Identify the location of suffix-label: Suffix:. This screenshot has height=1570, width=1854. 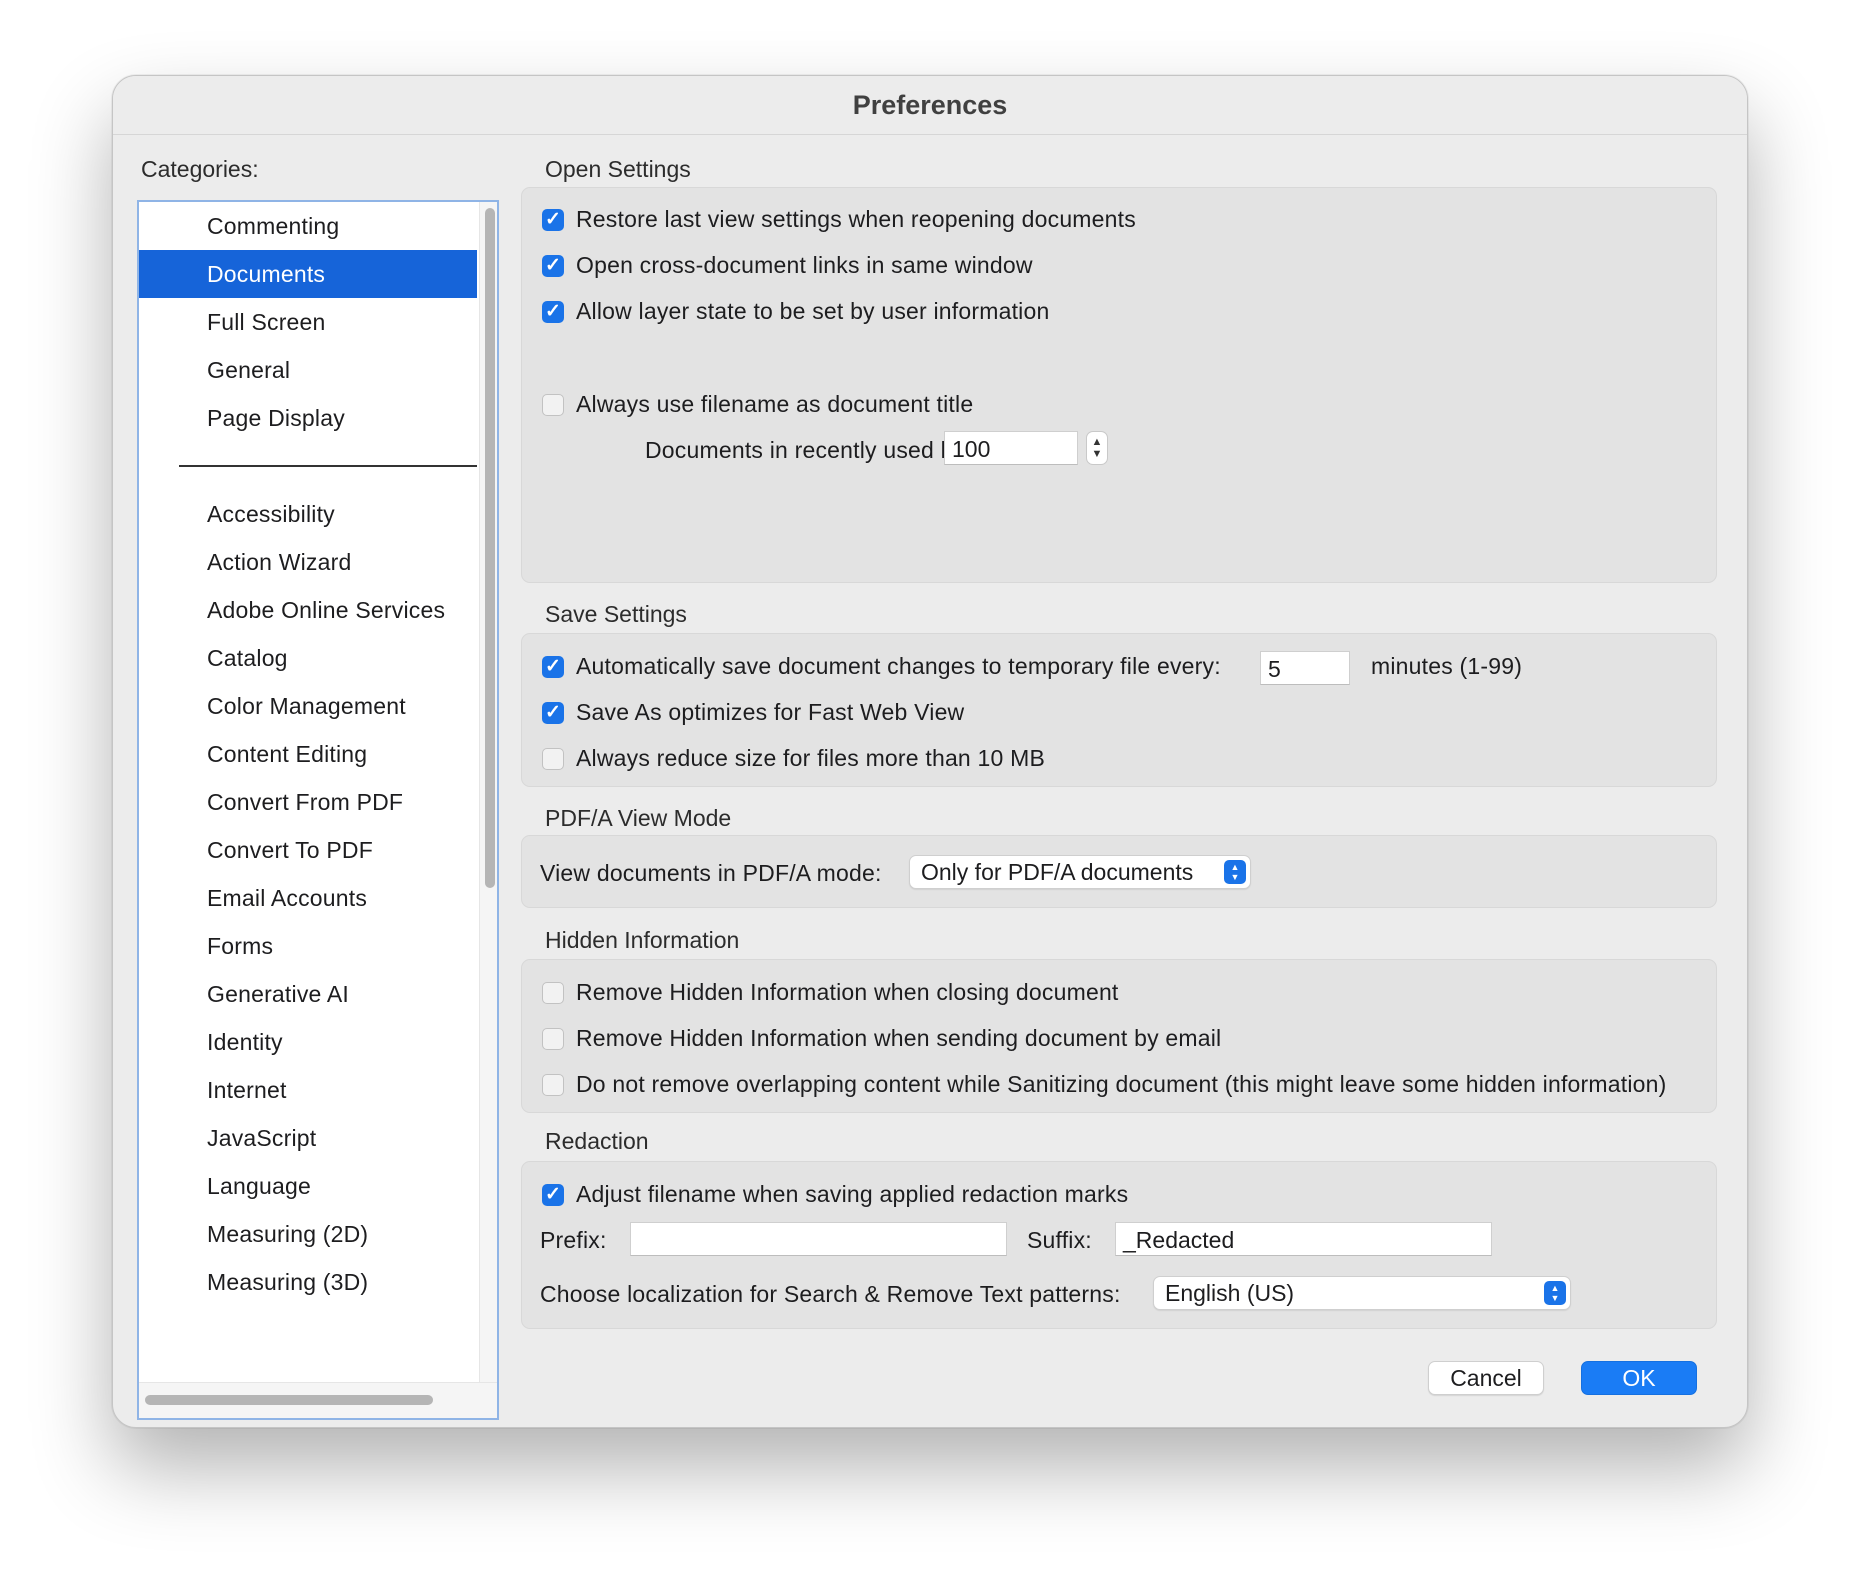
(1059, 1240).